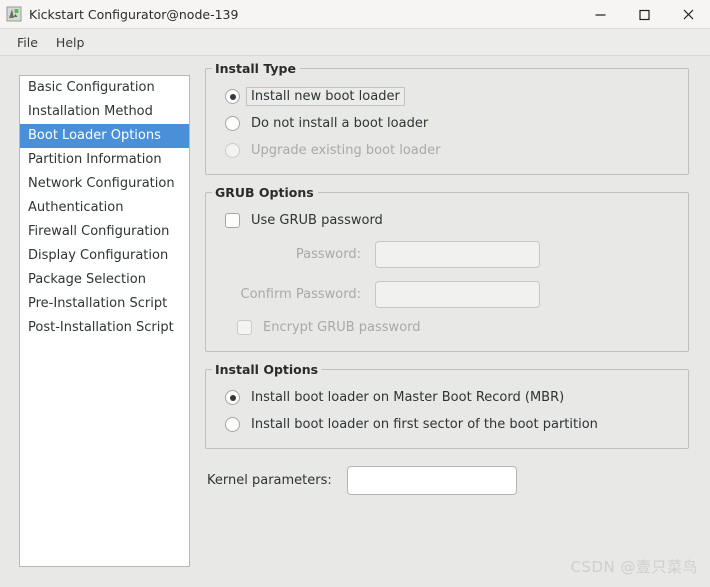  Describe the element at coordinates (451, 123) in the screenshot. I see `radio-do-not-install-boot-loader: Do not install a boot loader` at that location.